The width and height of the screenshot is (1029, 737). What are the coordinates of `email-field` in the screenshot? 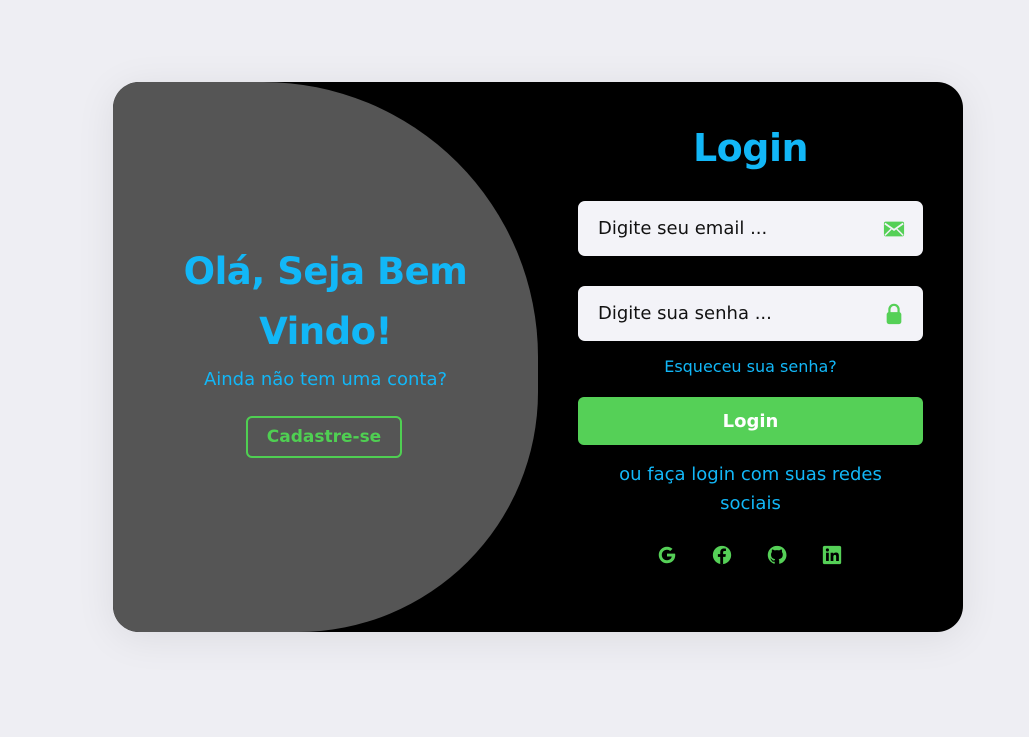 It's located at (750, 228).